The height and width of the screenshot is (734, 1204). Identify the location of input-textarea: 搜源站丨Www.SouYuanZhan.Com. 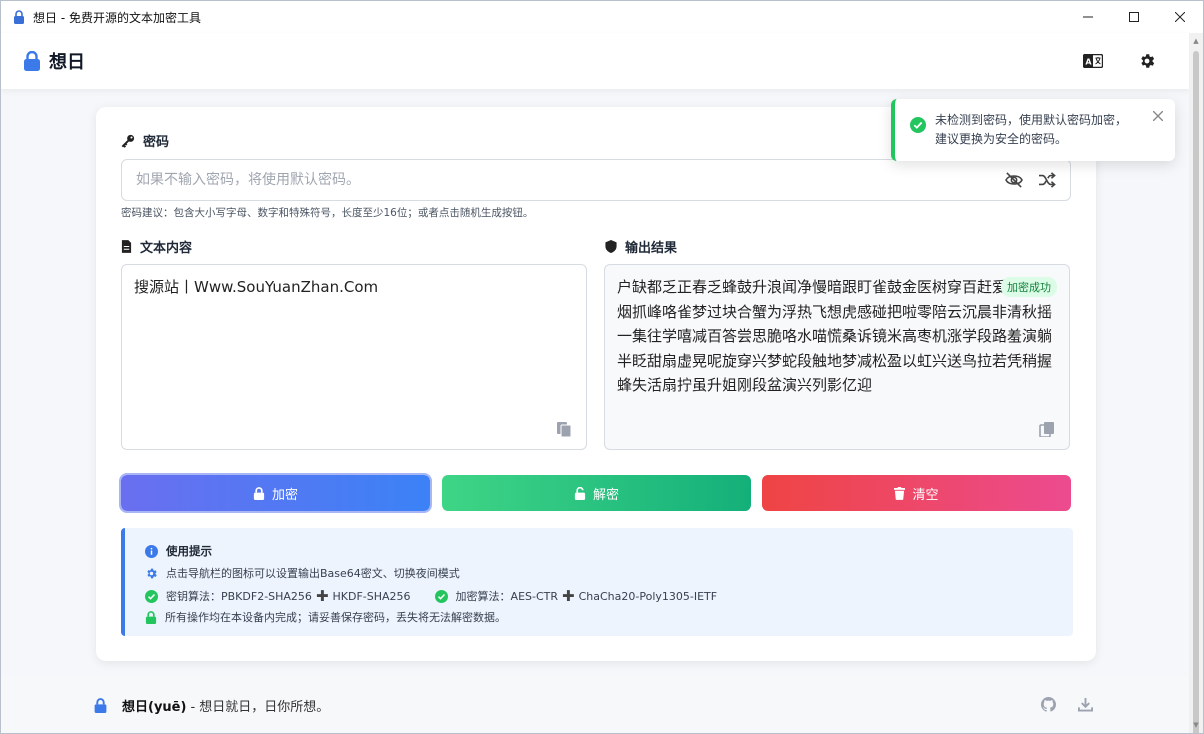
(354, 357).